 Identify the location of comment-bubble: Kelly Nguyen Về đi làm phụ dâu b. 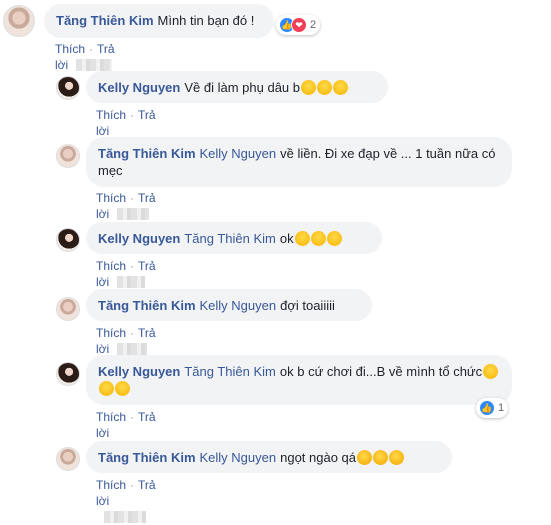
(237, 87).